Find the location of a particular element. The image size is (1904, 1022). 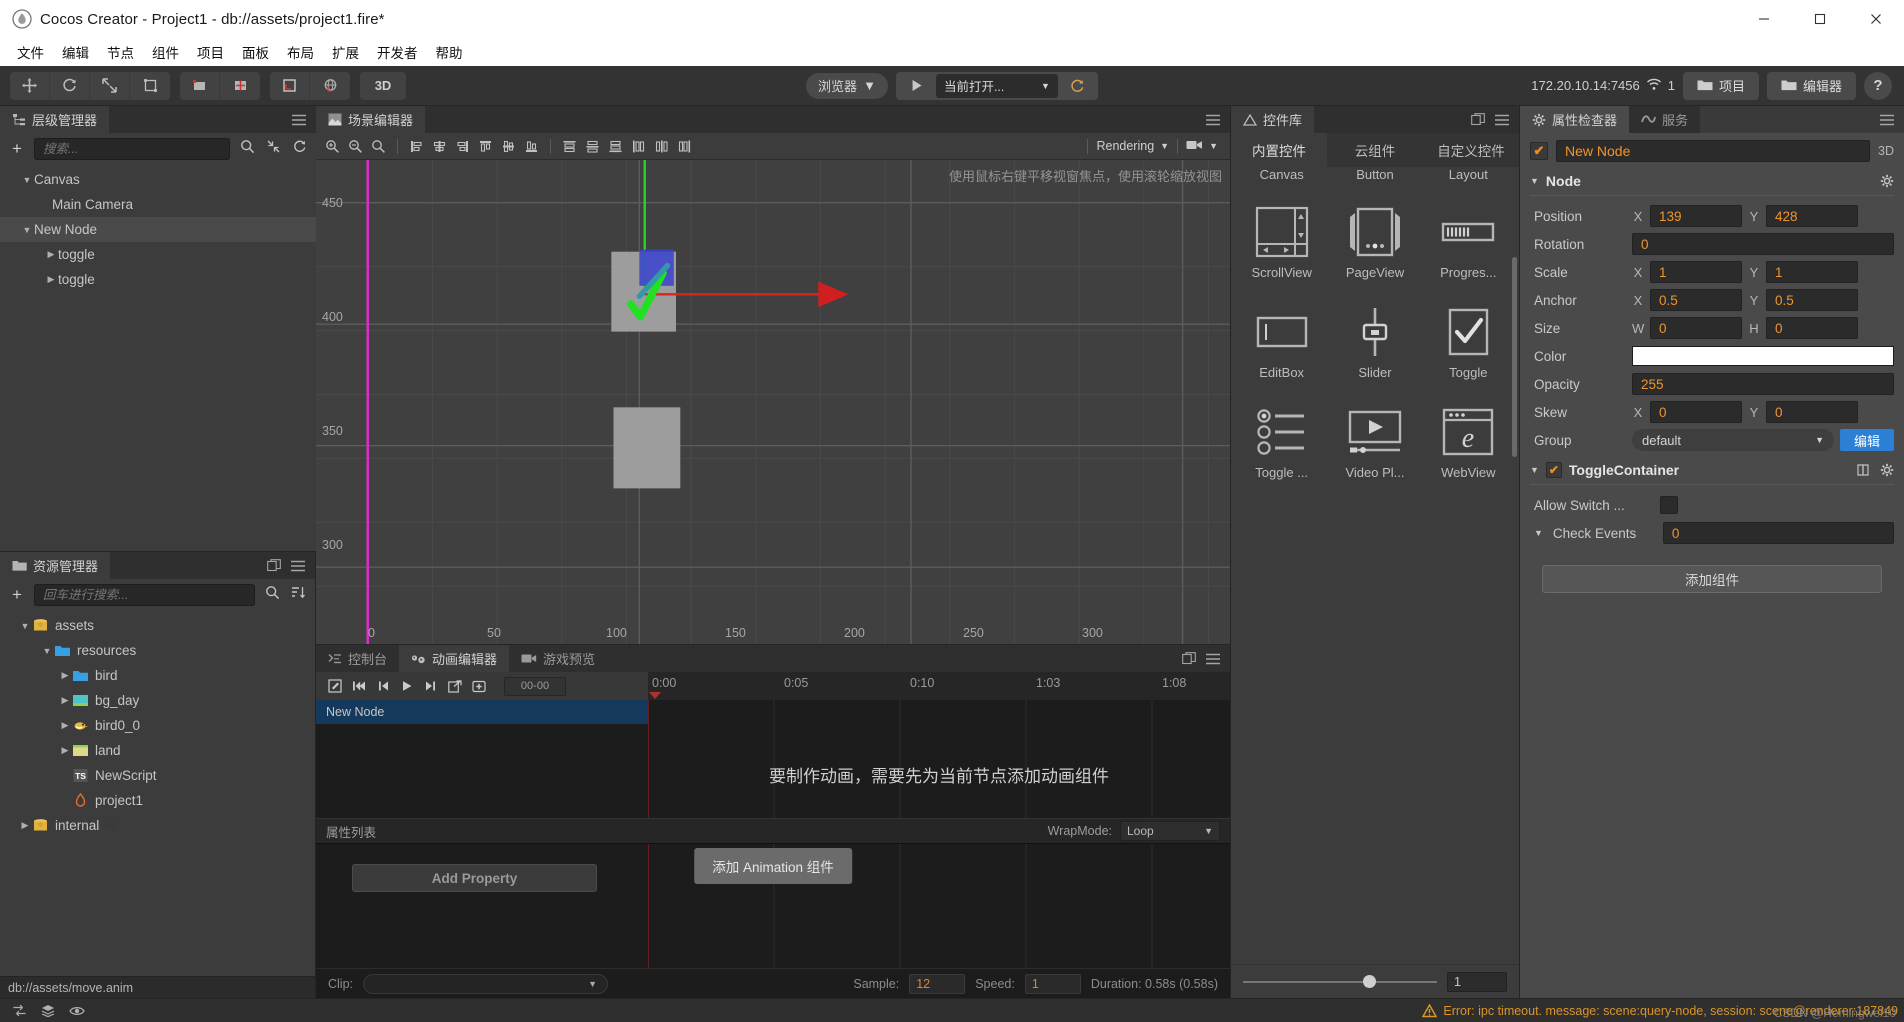

tree-node-toggle-1: ▶ toggle is located at coordinates (158, 254).